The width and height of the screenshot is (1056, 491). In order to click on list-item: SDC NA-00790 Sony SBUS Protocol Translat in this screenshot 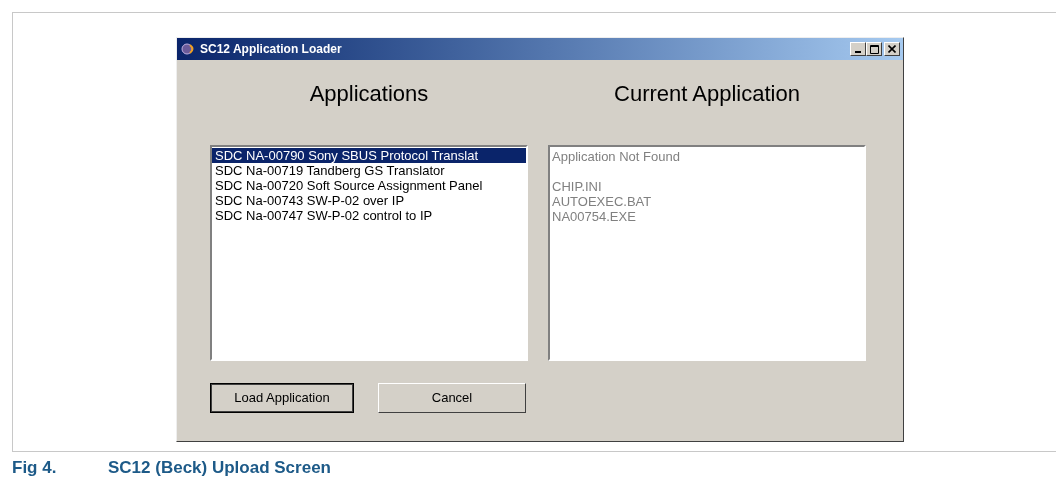, I will do `click(369, 155)`.